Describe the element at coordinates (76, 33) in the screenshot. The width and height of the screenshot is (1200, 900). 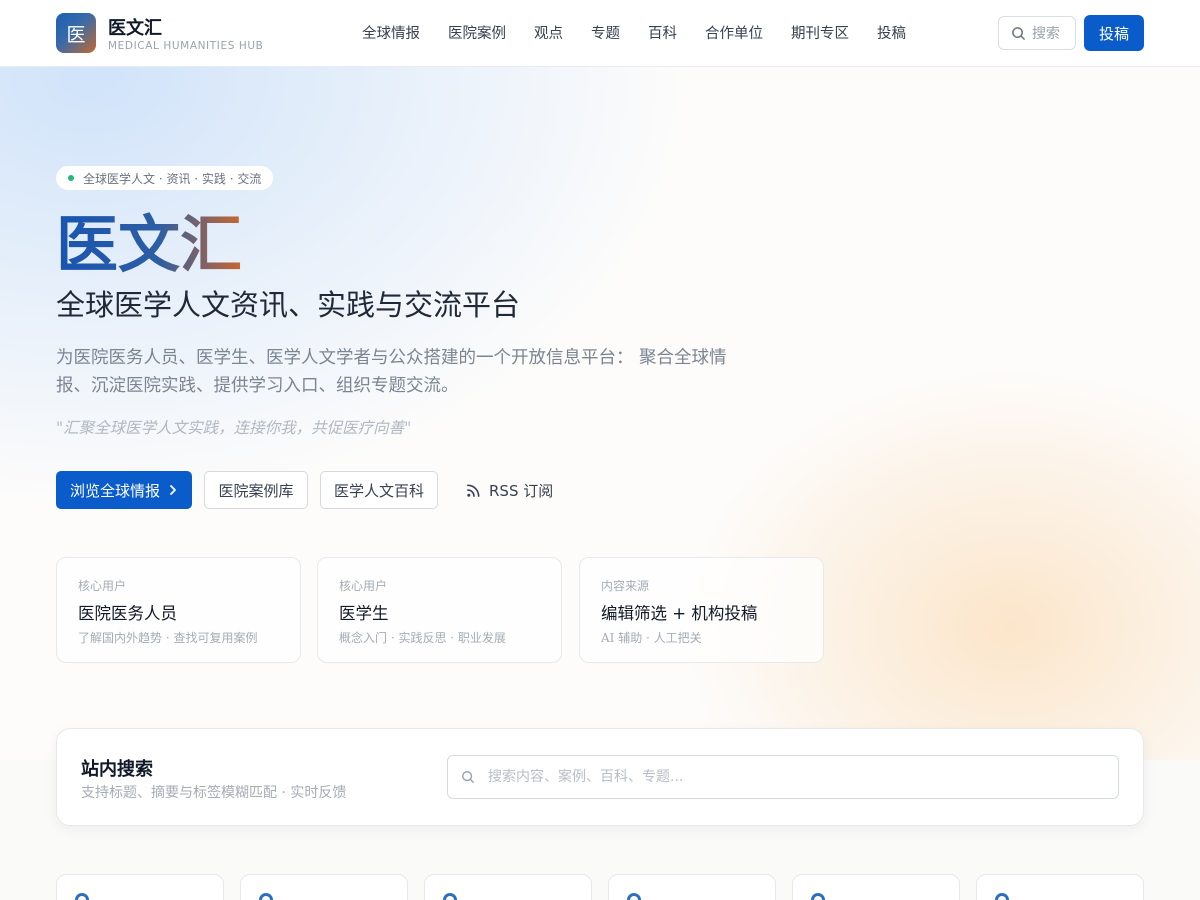
I see `logo-icon: 医` at that location.